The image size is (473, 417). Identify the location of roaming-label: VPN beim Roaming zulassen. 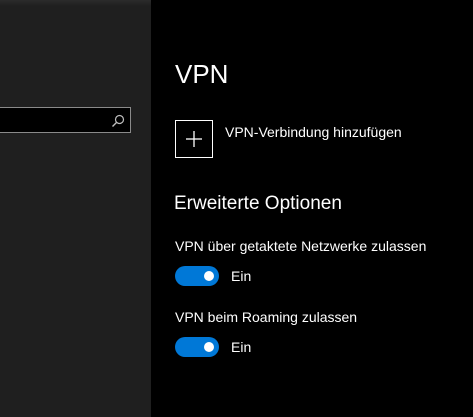
(266, 317).